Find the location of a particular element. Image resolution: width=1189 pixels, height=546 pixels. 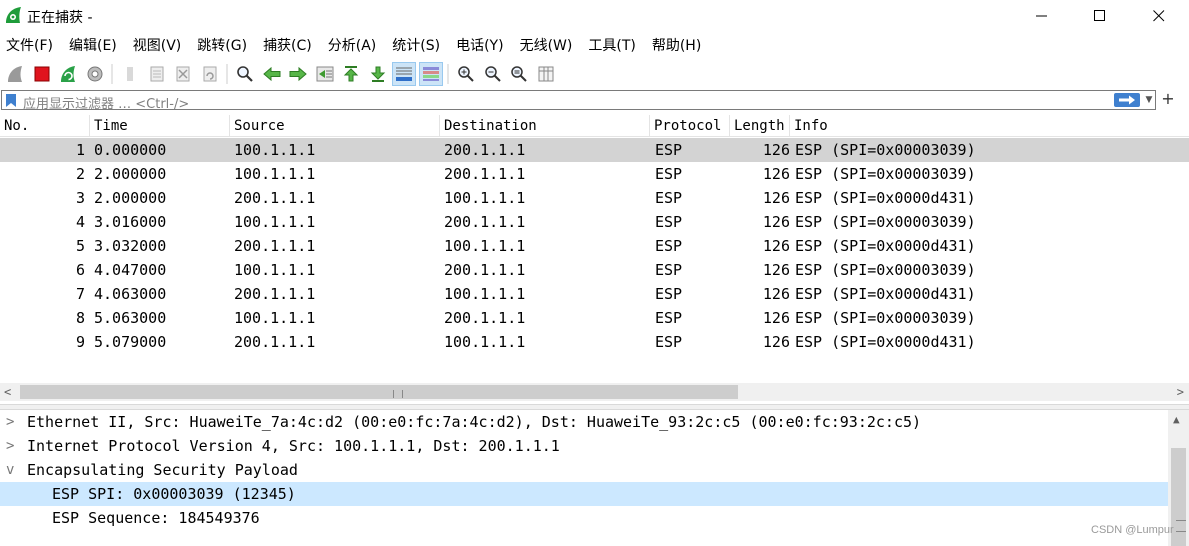

arrow-left-icon is located at coordinates (271, 74).